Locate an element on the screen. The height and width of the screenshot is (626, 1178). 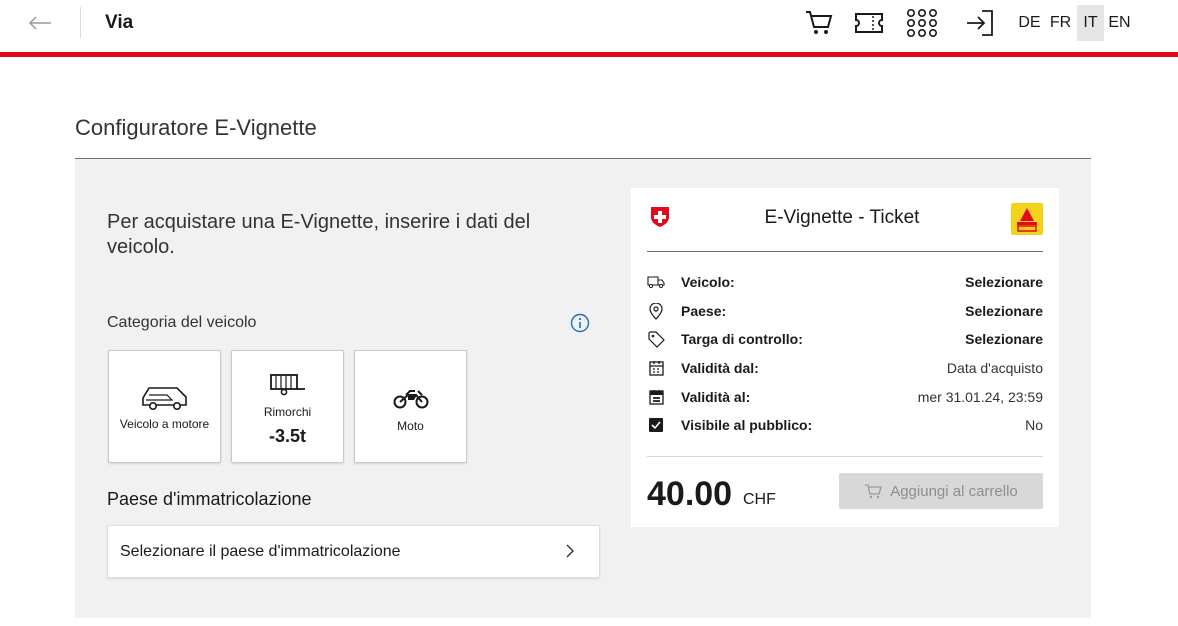
info-icon is located at coordinates (580, 323).